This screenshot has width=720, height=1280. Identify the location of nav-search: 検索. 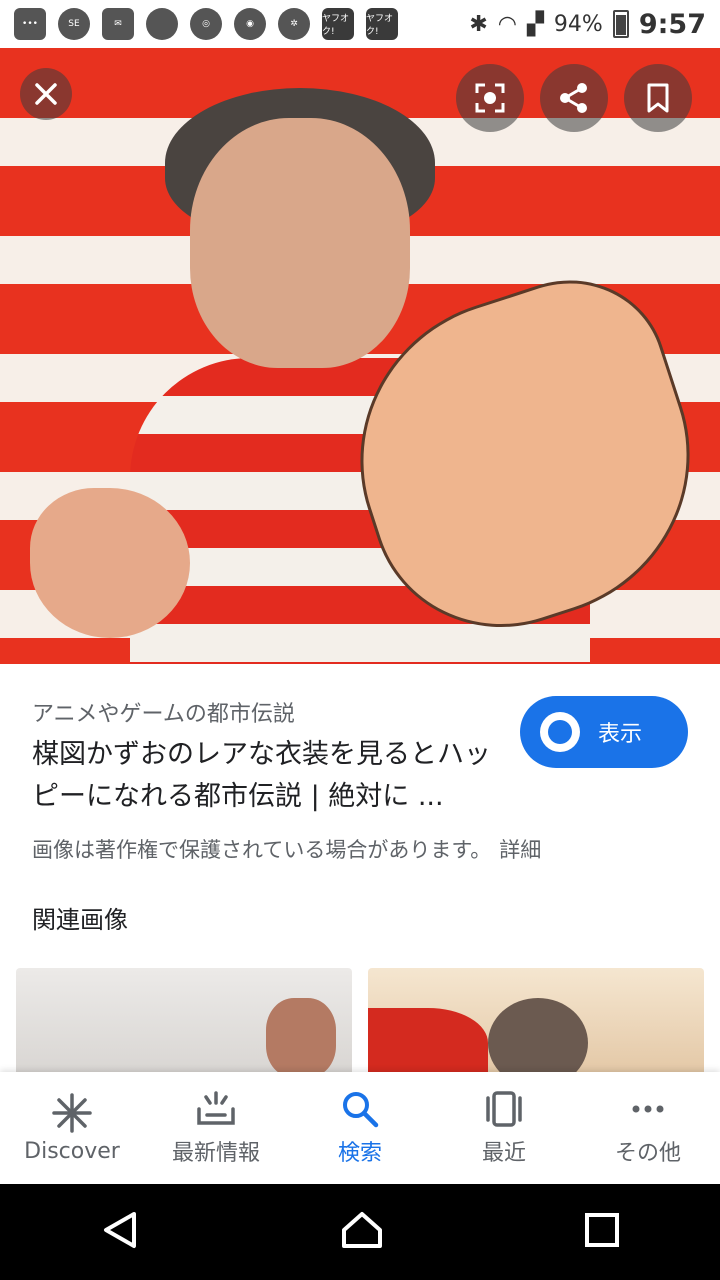
(360, 1128).